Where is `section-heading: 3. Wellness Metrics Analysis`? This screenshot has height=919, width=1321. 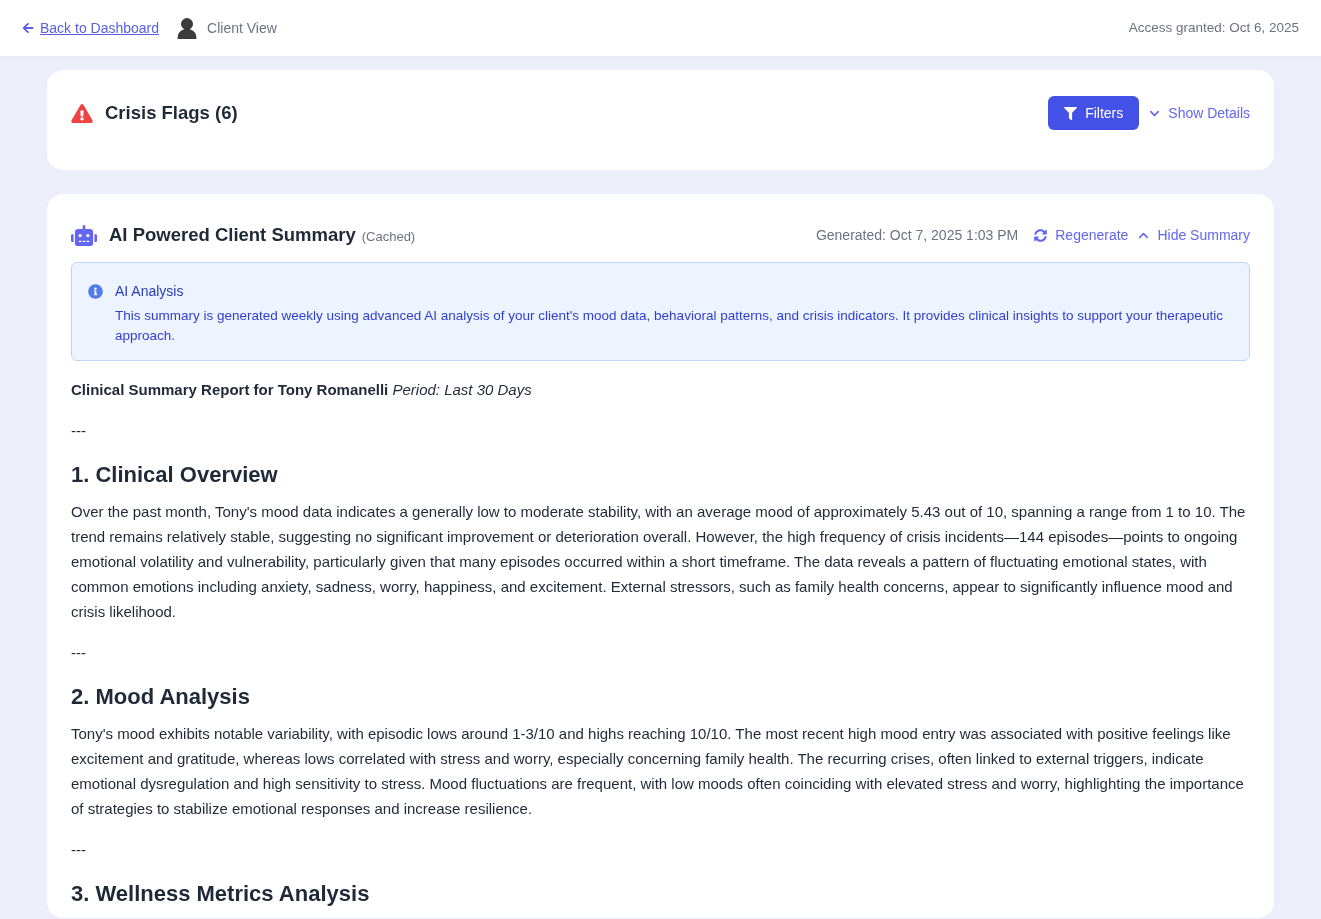
section-heading: 3. Wellness Metrics Analysis is located at coordinates (220, 894).